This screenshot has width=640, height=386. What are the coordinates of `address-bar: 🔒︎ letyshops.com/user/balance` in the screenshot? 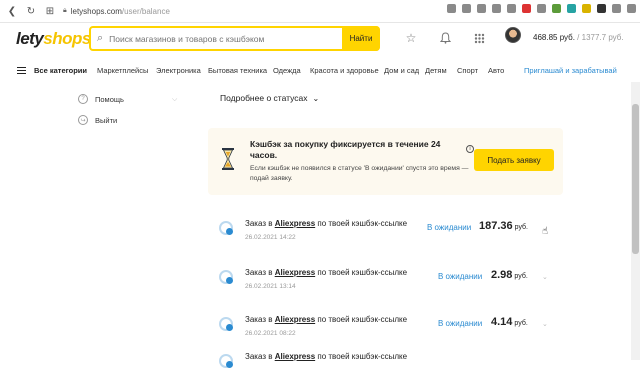 It's located at (116, 11).